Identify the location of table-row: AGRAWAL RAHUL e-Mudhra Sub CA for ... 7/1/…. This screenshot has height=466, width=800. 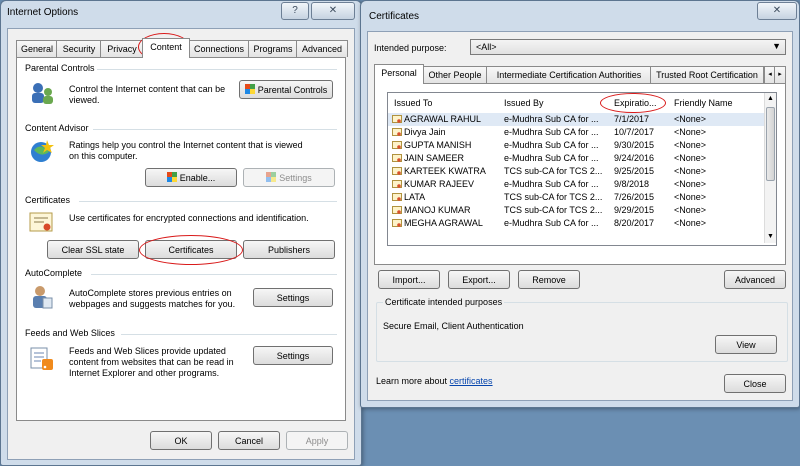
(582, 119).